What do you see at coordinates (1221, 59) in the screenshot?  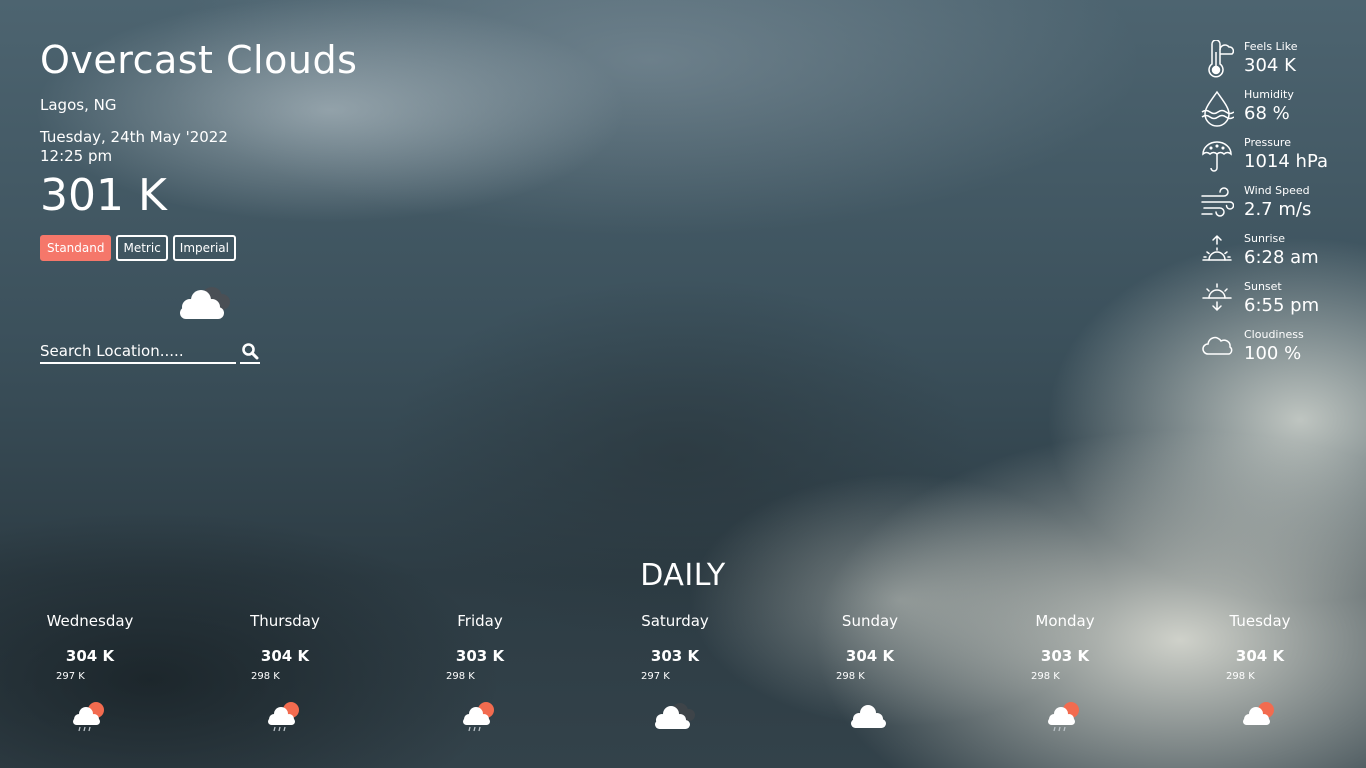 I see `thermometer-icon` at bounding box center [1221, 59].